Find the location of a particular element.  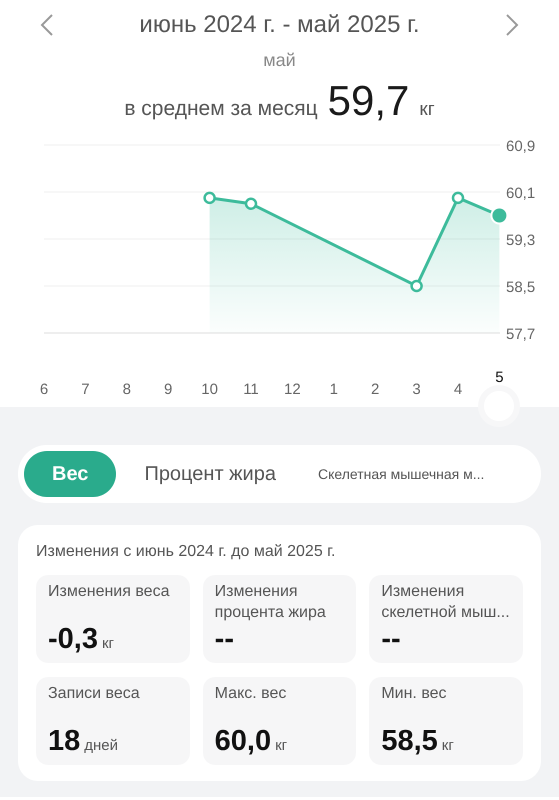

stat-label: Мин. вес is located at coordinates (414, 694).